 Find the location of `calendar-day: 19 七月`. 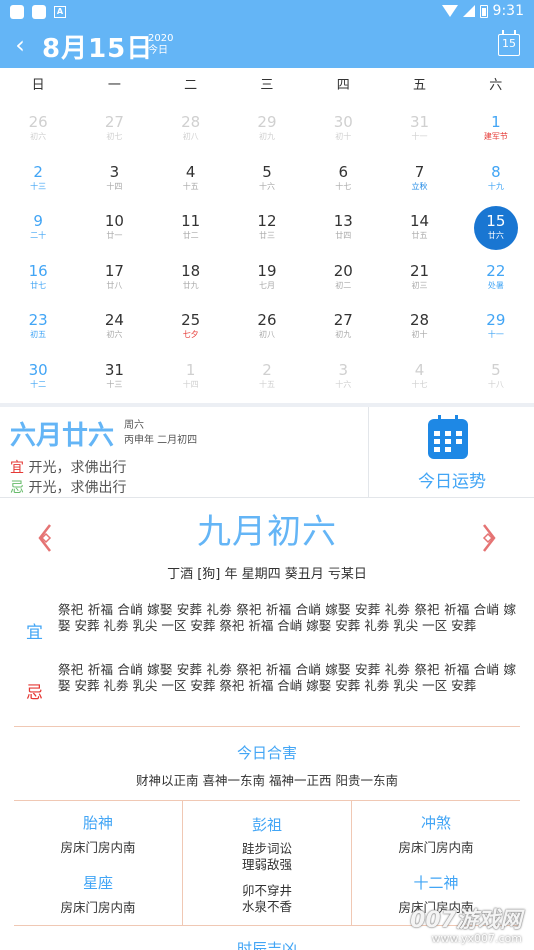

calendar-day: 19 七月 is located at coordinates (267, 278).